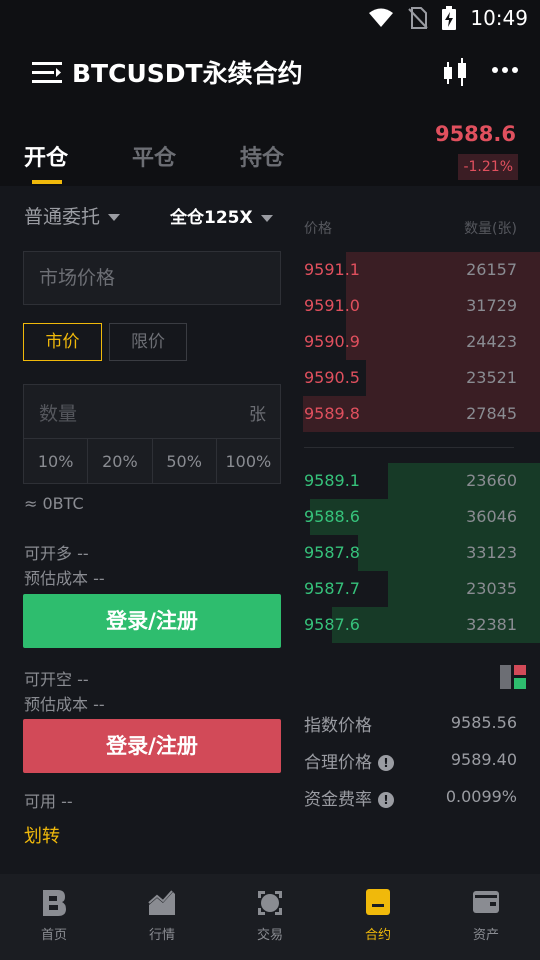  I want to click on quantity-unit: 张, so click(257, 415).